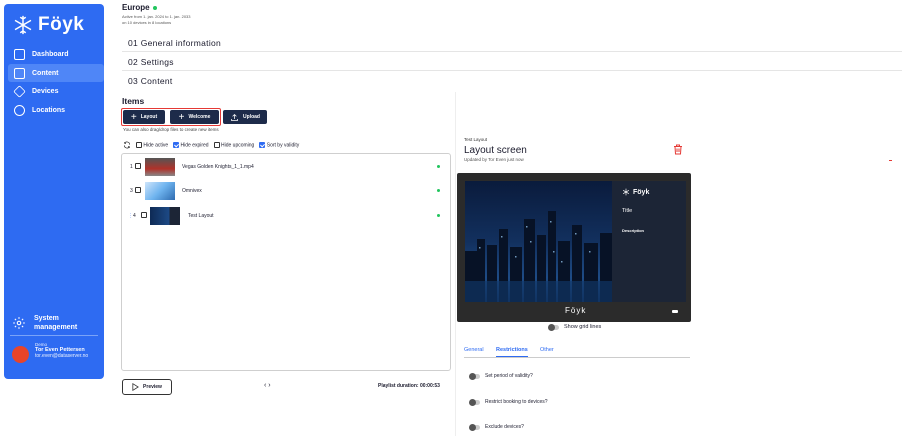 The height and width of the screenshot is (436, 908). I want to click on gear-icon, so click(19, 323).